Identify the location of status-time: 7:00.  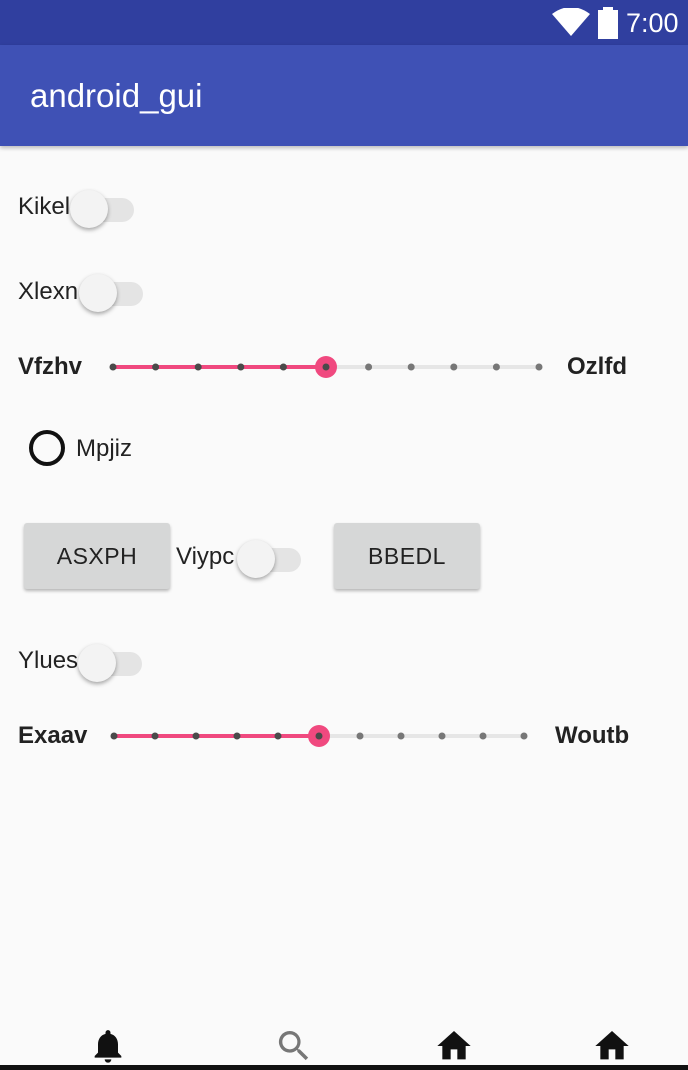
(652, 23).